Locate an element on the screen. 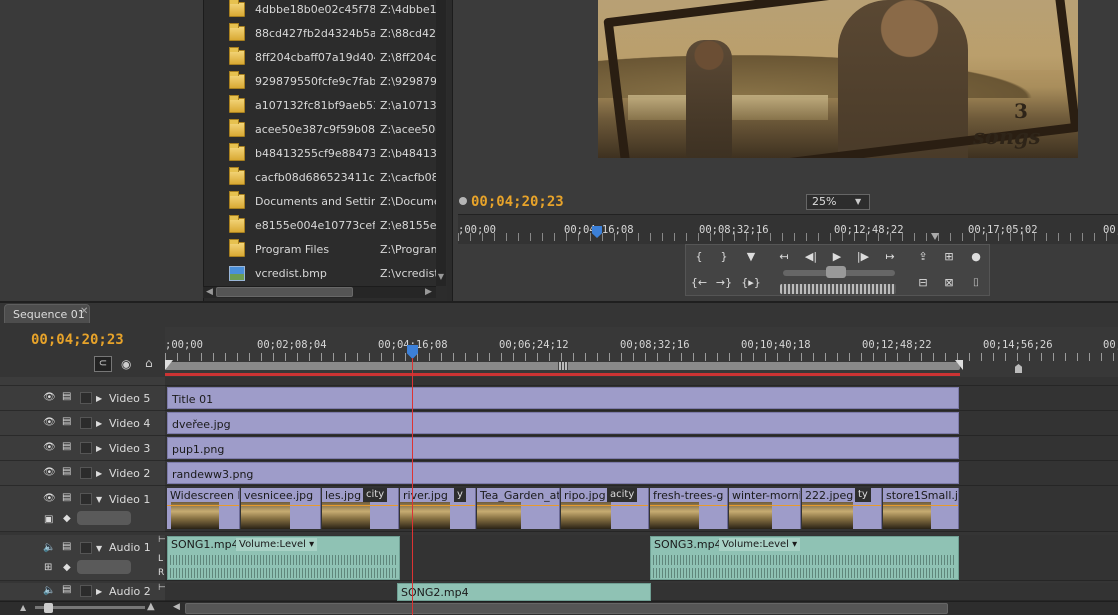  list-item: 4dbbe18b0e02c45f78c Z:\4dbbe18 is located at coordinates (326, 11).